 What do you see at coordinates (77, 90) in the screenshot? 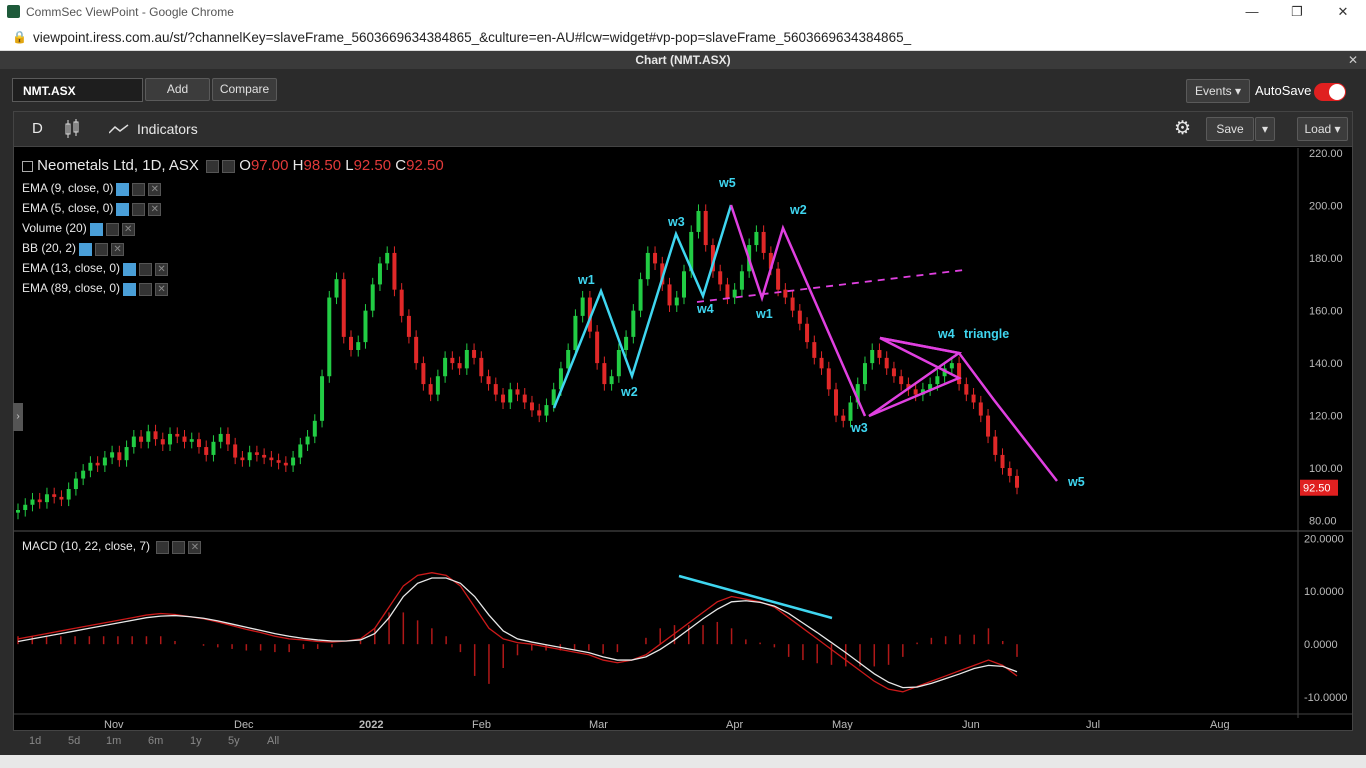
I see `symbol-input: NMT.ASX` at bounding box center [77, 90].